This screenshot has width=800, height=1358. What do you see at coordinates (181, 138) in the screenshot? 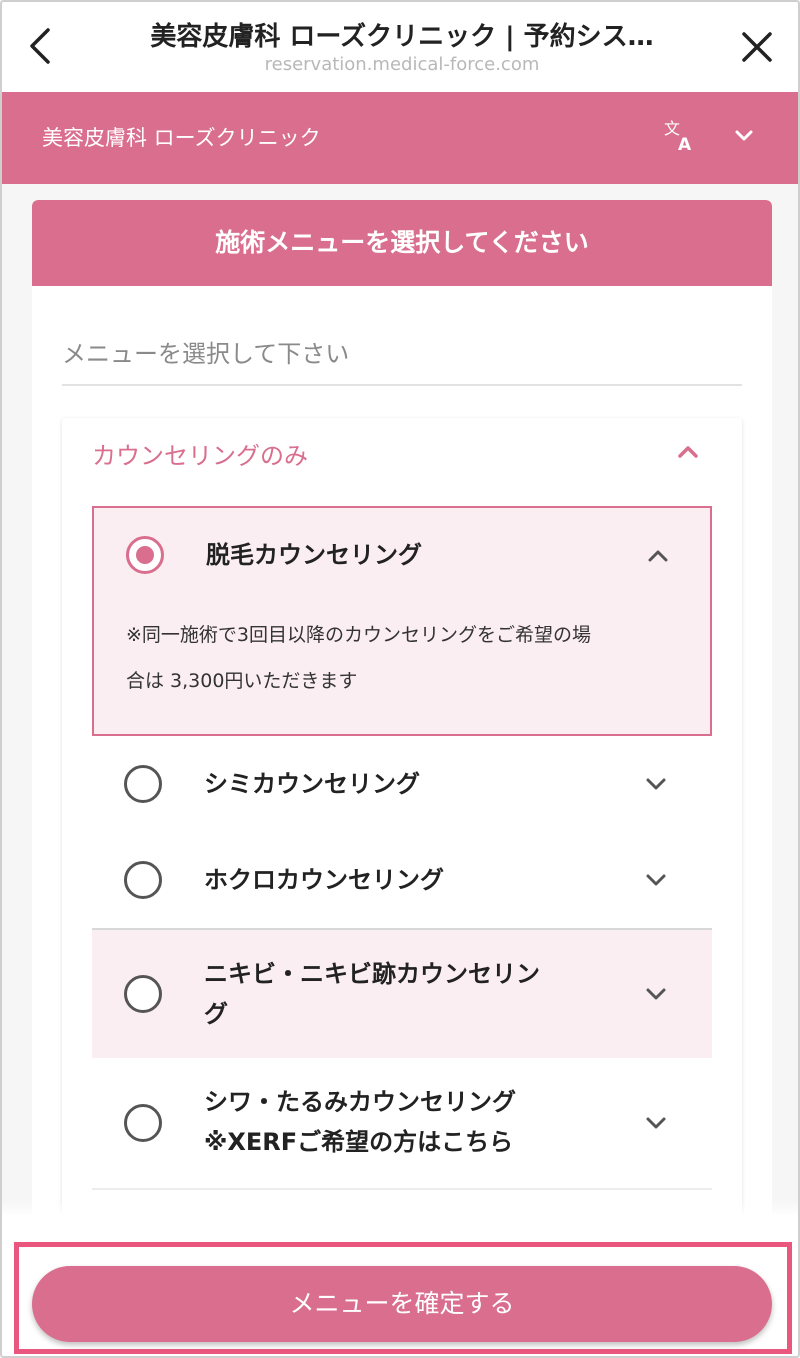
I see `clinic-name: 美容皮膚科 ローズクリニック` at bounding box center [181, 138].